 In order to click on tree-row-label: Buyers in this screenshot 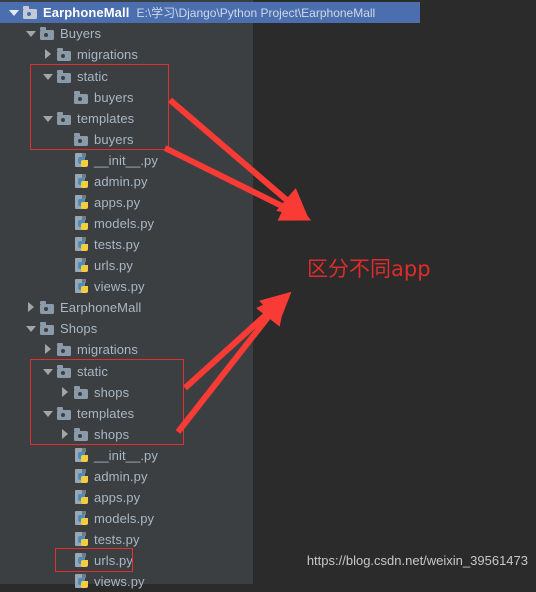, I will do `click(81, 33)`.